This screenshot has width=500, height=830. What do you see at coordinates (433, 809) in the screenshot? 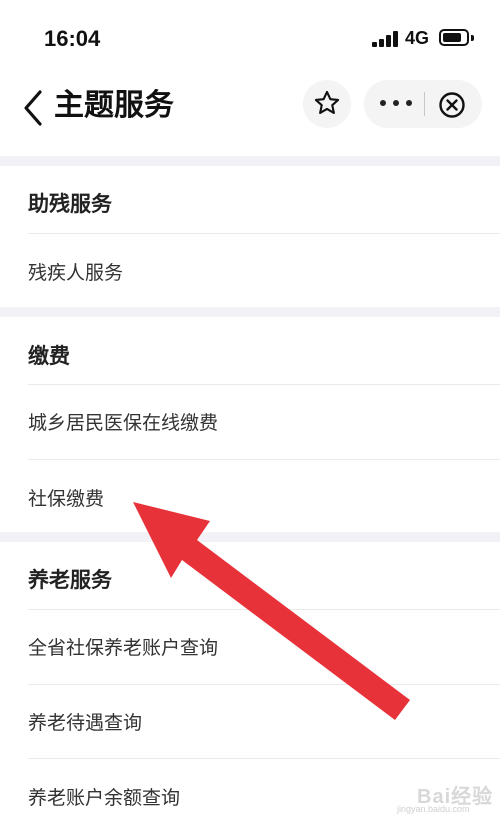
I see `watermark-sub: jingyan.baidu.com` at bounding box center [433, 809].